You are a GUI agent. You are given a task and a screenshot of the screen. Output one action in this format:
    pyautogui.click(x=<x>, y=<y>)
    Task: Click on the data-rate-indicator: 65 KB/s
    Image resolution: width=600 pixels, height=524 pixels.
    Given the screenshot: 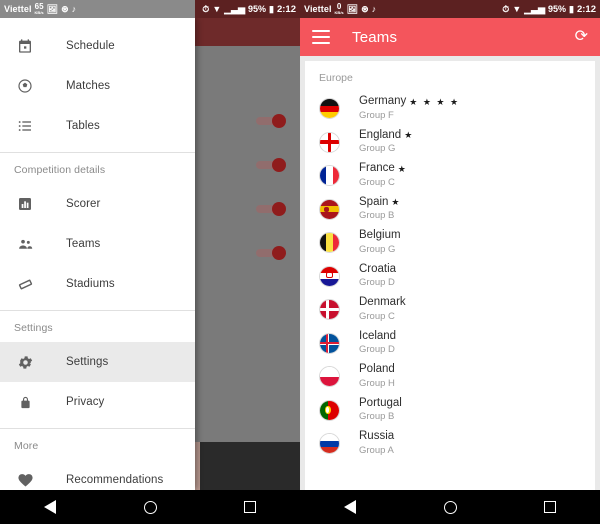 What is the action you would take?
    pyautogui.click(x=39, y=8)
    